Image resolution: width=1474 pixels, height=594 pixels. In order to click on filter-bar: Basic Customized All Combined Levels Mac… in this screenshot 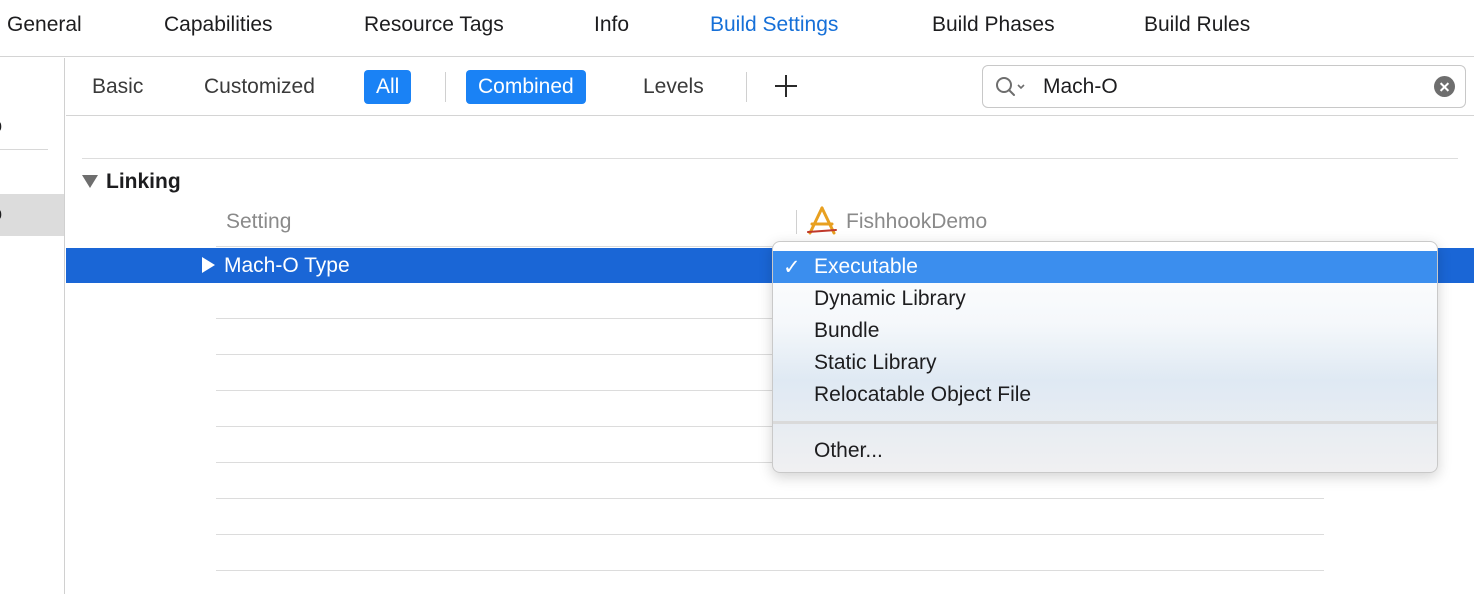, I will do `click(770, 87)`.